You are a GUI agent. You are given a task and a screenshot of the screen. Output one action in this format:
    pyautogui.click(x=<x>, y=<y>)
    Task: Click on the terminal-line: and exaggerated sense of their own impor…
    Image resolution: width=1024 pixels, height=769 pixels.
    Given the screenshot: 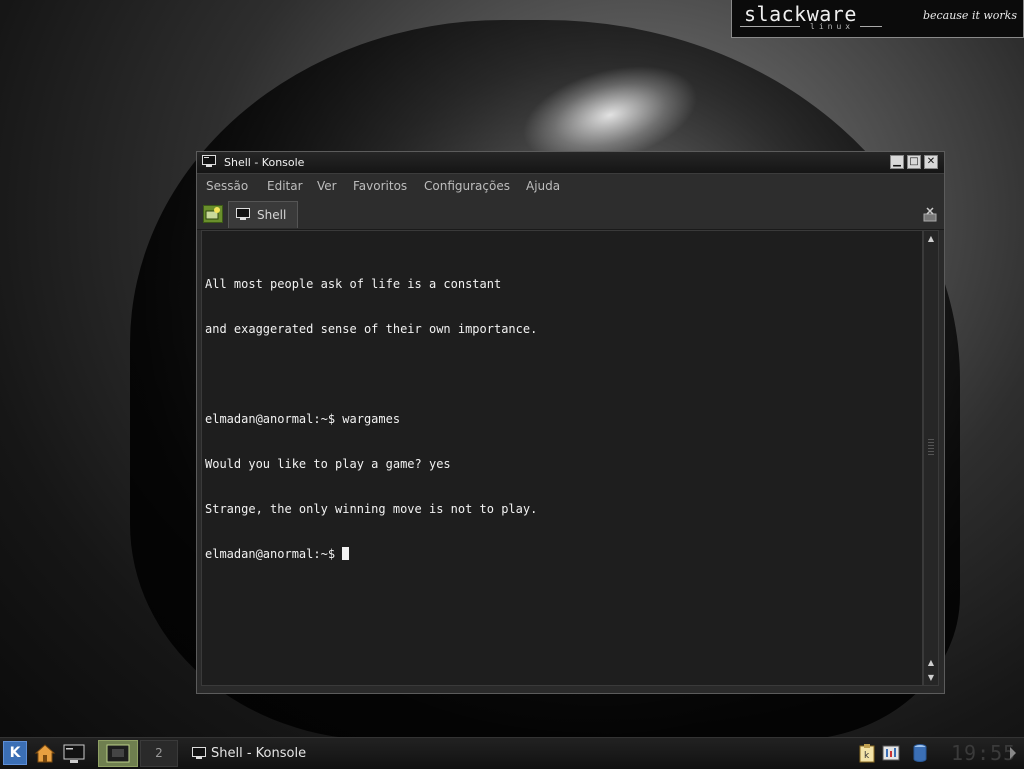 What is the action you would take?
    pyautogui.click(x=371, y=329)
    